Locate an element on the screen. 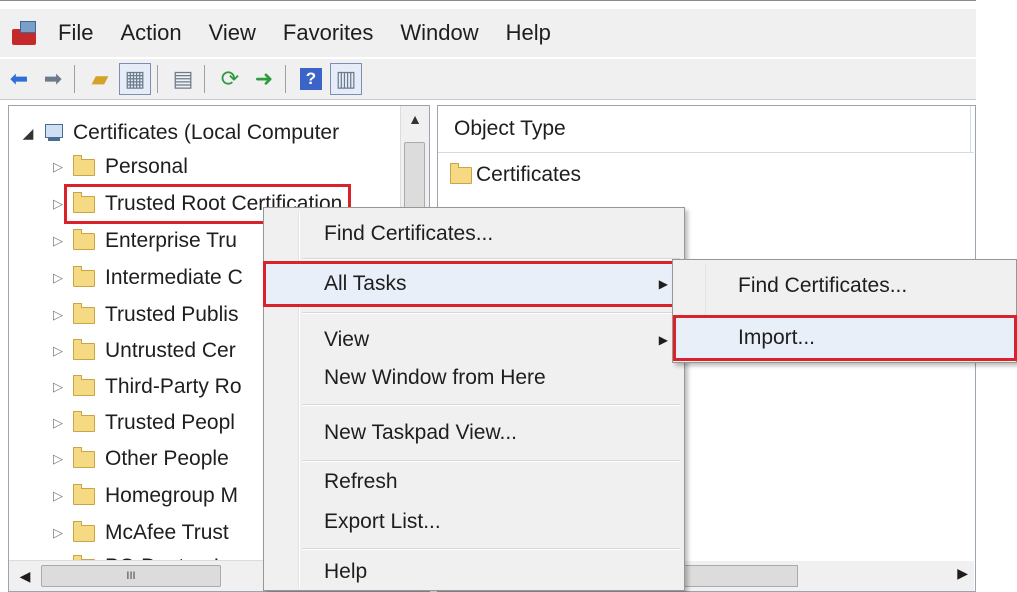 The width and height of the screenshot is (1017, 592). back-icon: ⬅ is located at coordinates (19, 79).